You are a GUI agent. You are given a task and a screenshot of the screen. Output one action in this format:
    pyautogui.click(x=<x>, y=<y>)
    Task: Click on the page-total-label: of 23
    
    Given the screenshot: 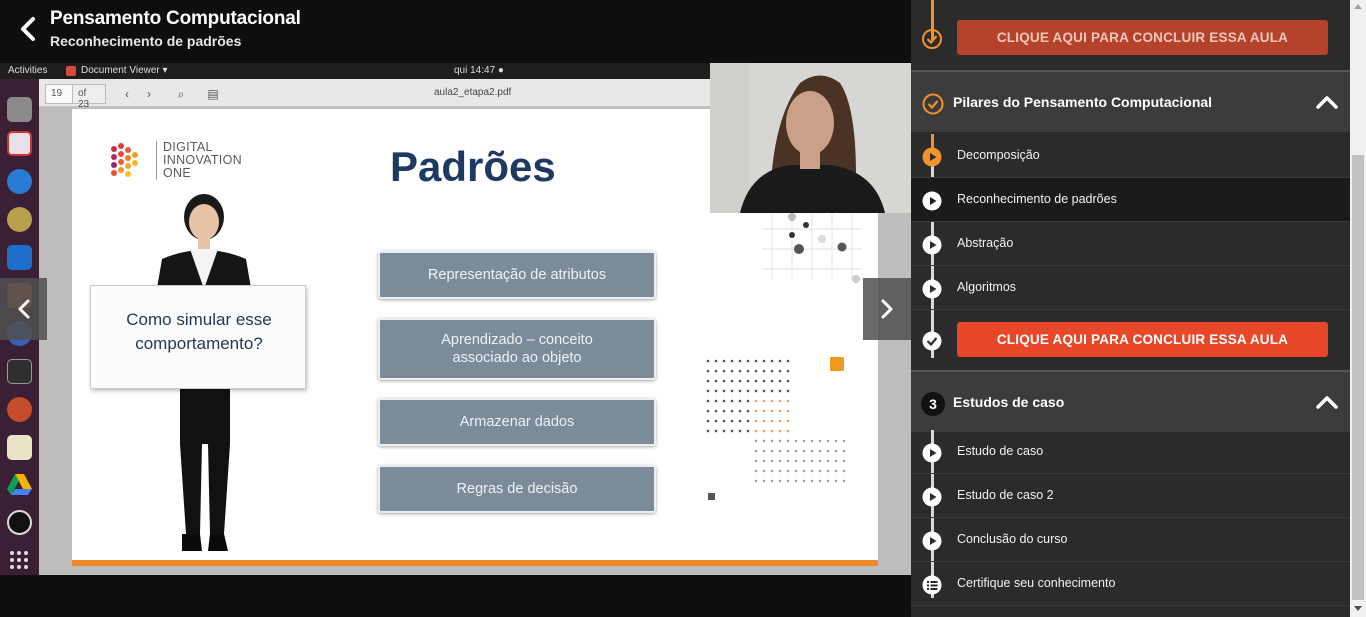 What is the action you would take?
    pyautogui.click(x=89, y=97)
    